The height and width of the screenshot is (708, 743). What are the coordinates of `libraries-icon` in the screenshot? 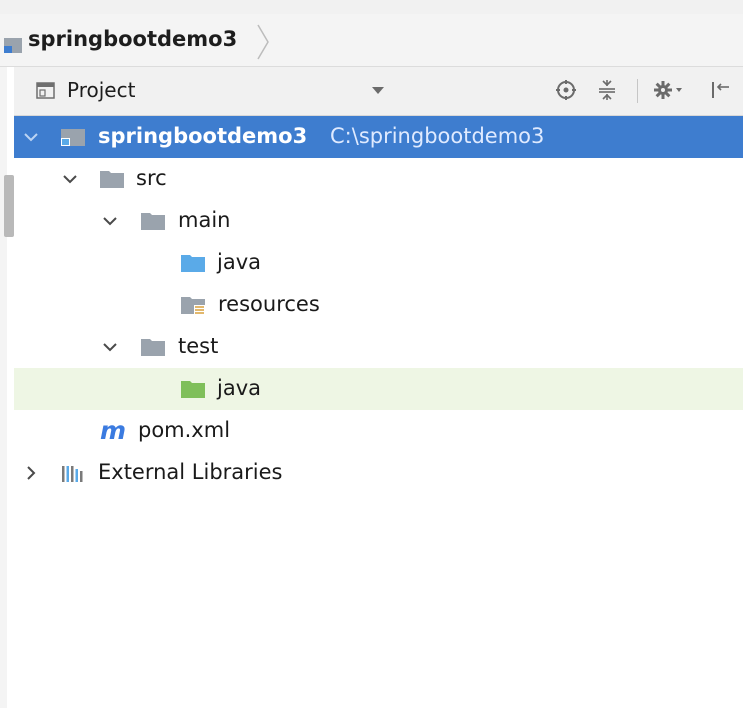 It's located at (72, 474).